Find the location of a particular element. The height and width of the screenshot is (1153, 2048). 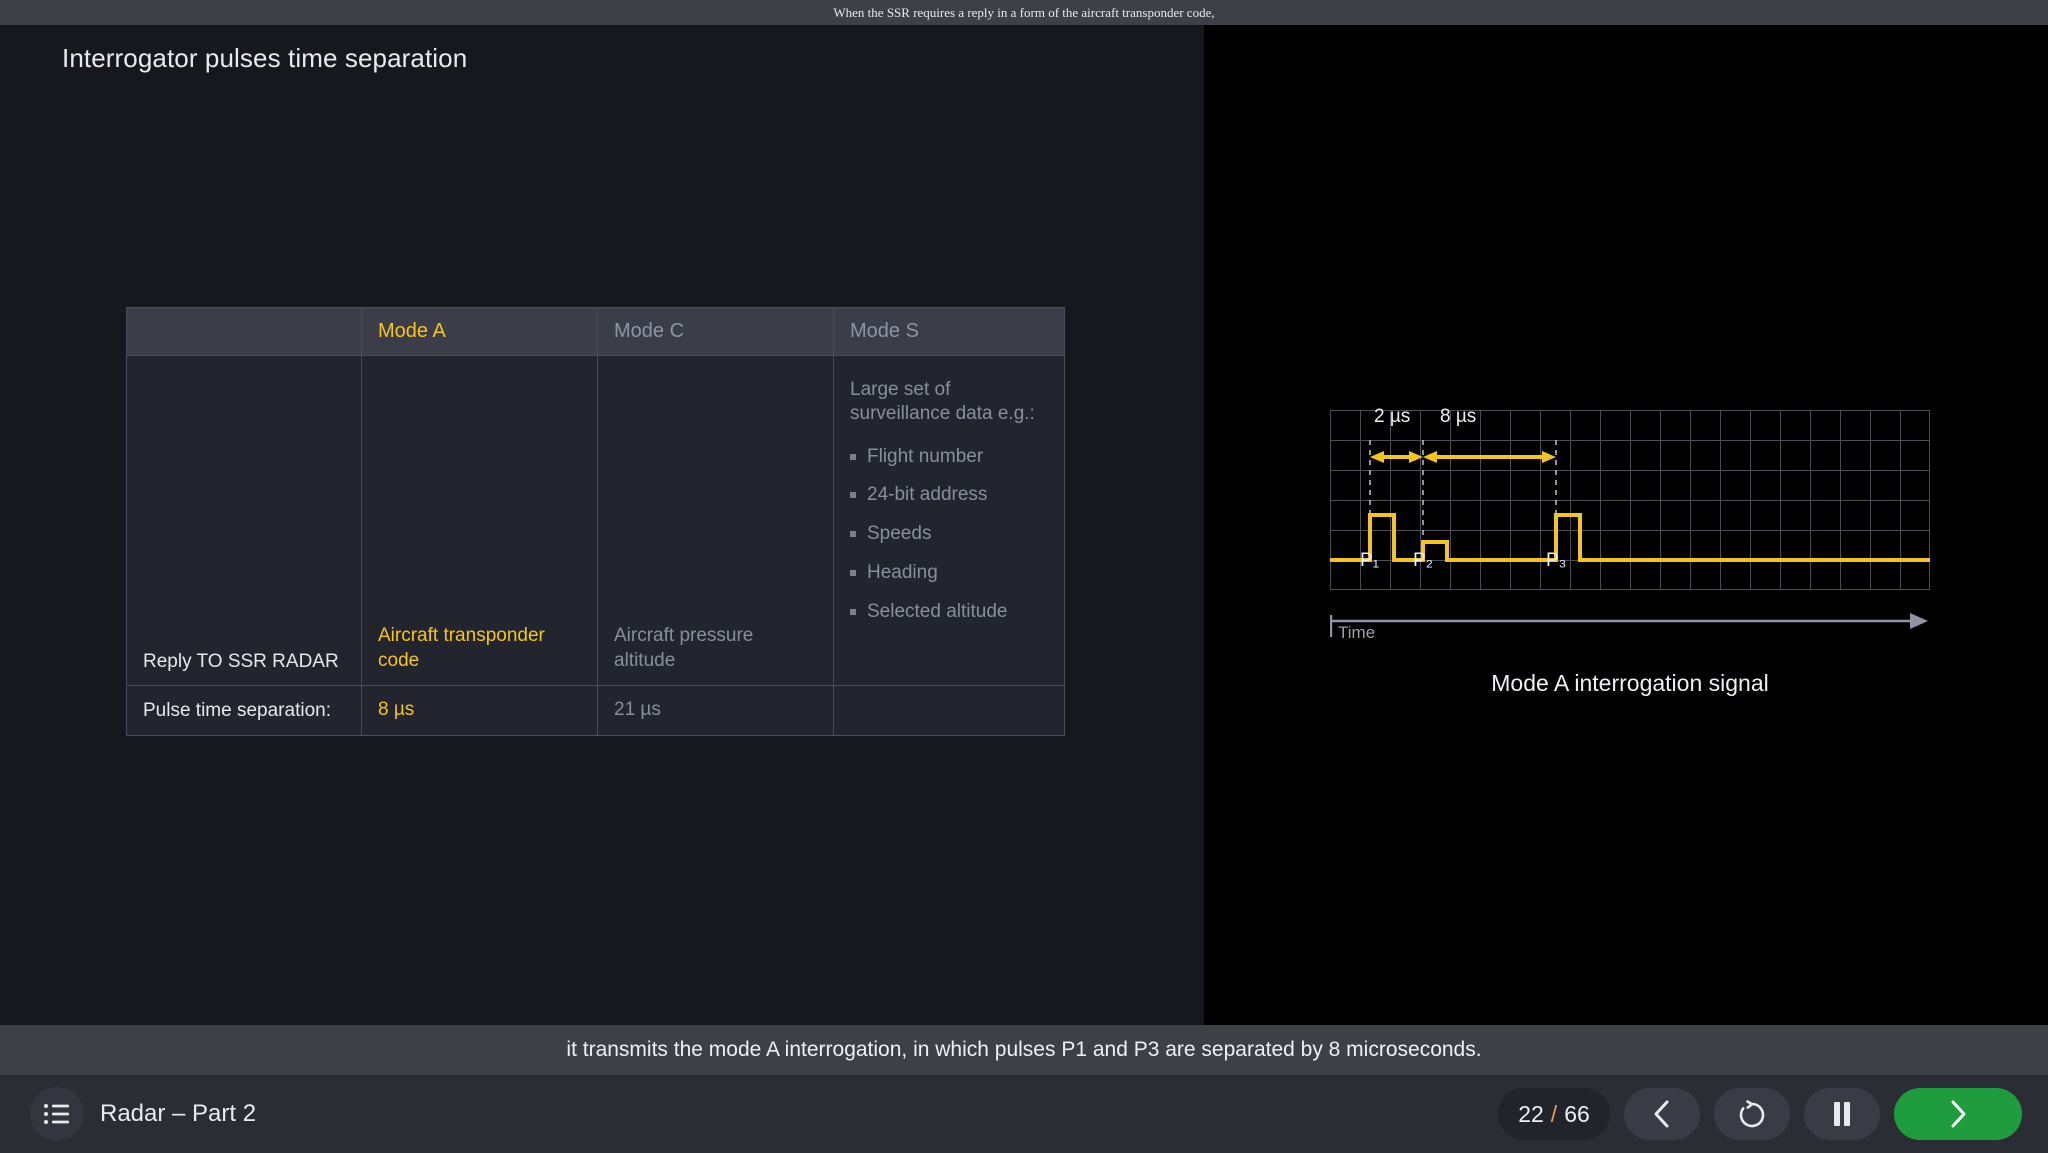

replay-icon is located at coordinates (1752, 1114).